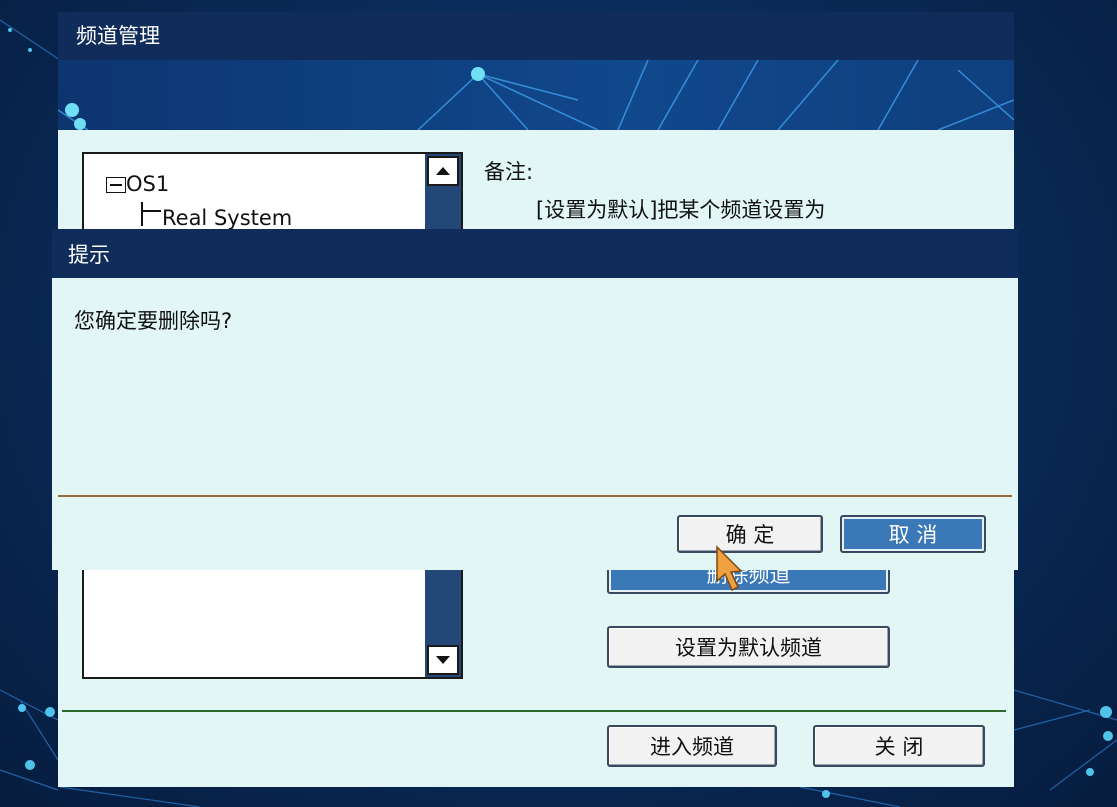 The image size is (1117, 807). I want to click on dialog-title: 提示, so click(535, 253).